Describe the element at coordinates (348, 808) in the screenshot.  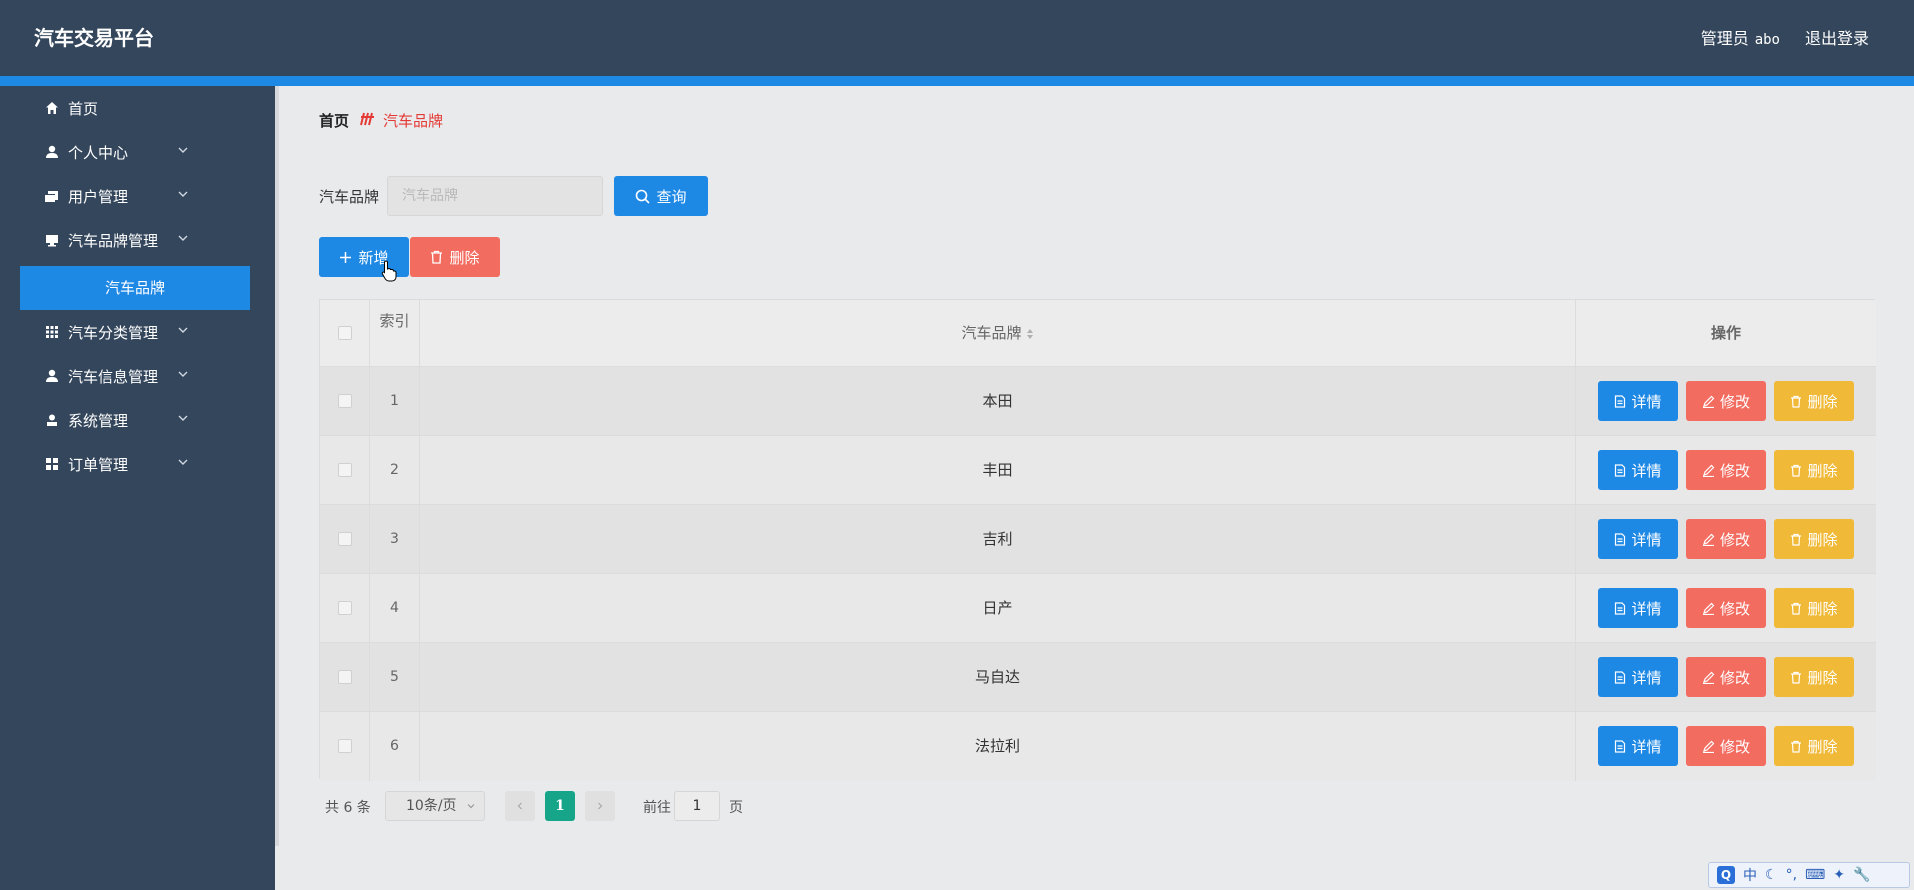
I see `pagination-total: 共 6 条` at that location.